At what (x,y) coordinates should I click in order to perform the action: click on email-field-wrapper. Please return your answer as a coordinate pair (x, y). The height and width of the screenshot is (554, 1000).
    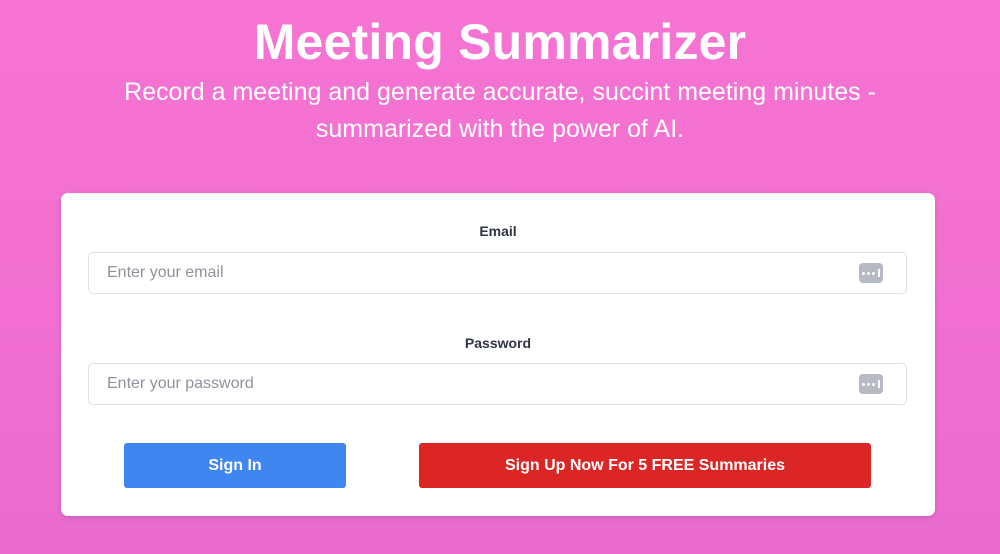
    Looking at the image, I should click on (497, 273).